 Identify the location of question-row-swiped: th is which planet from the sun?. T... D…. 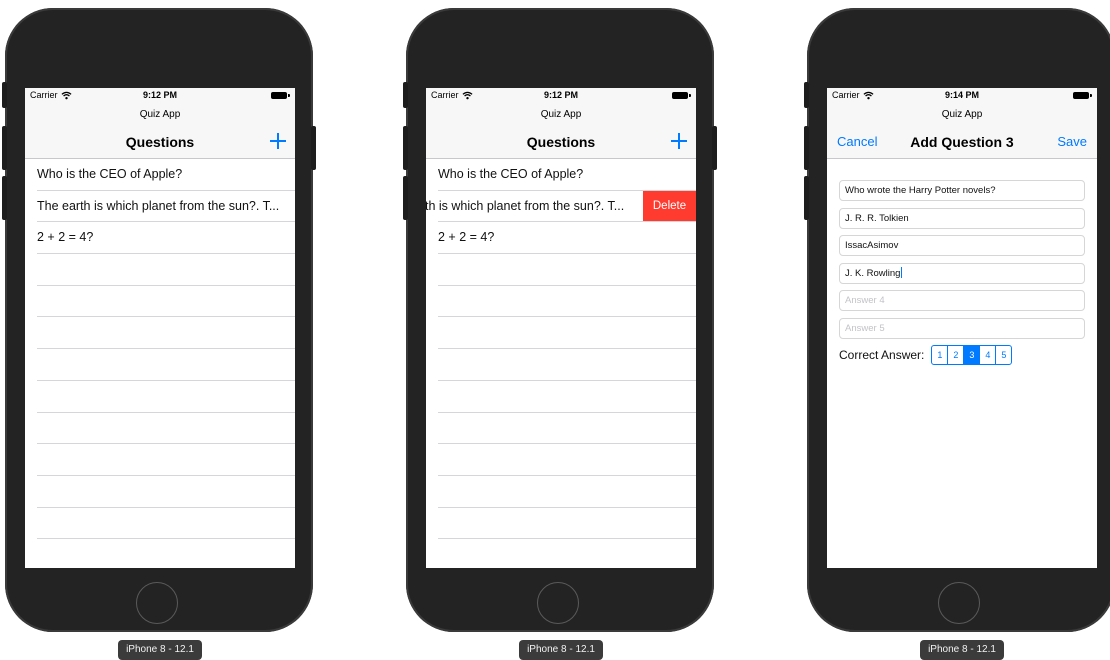
(561, 206).